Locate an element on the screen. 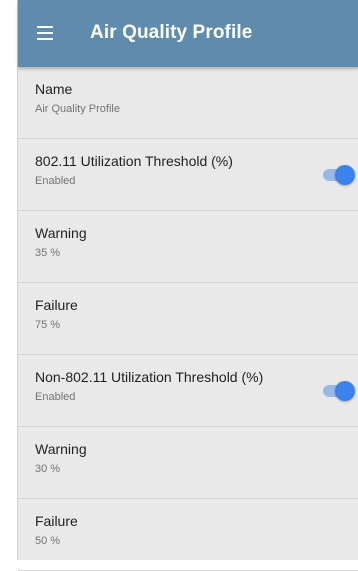  setting-80211-utilization-threshold: 802.11 Utilization Threshold (%) Enabled is located at coordinates (188, 175).